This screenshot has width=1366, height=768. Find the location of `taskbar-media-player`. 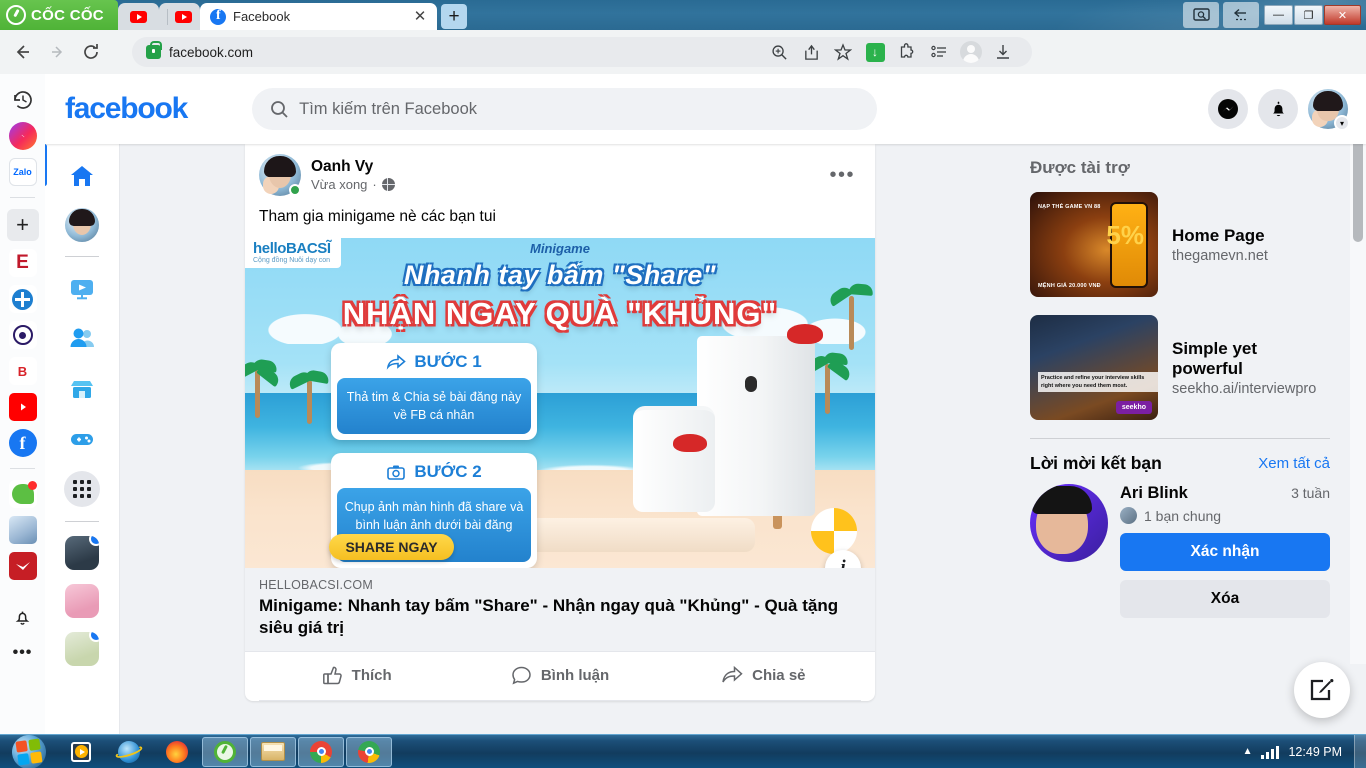

taskbar-media-player is located at coordinates (81, 752).